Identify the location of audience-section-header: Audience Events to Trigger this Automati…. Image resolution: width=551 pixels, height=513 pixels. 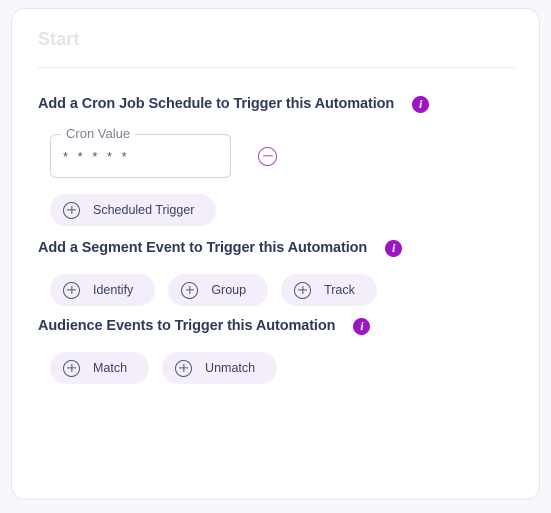
(278, 326).